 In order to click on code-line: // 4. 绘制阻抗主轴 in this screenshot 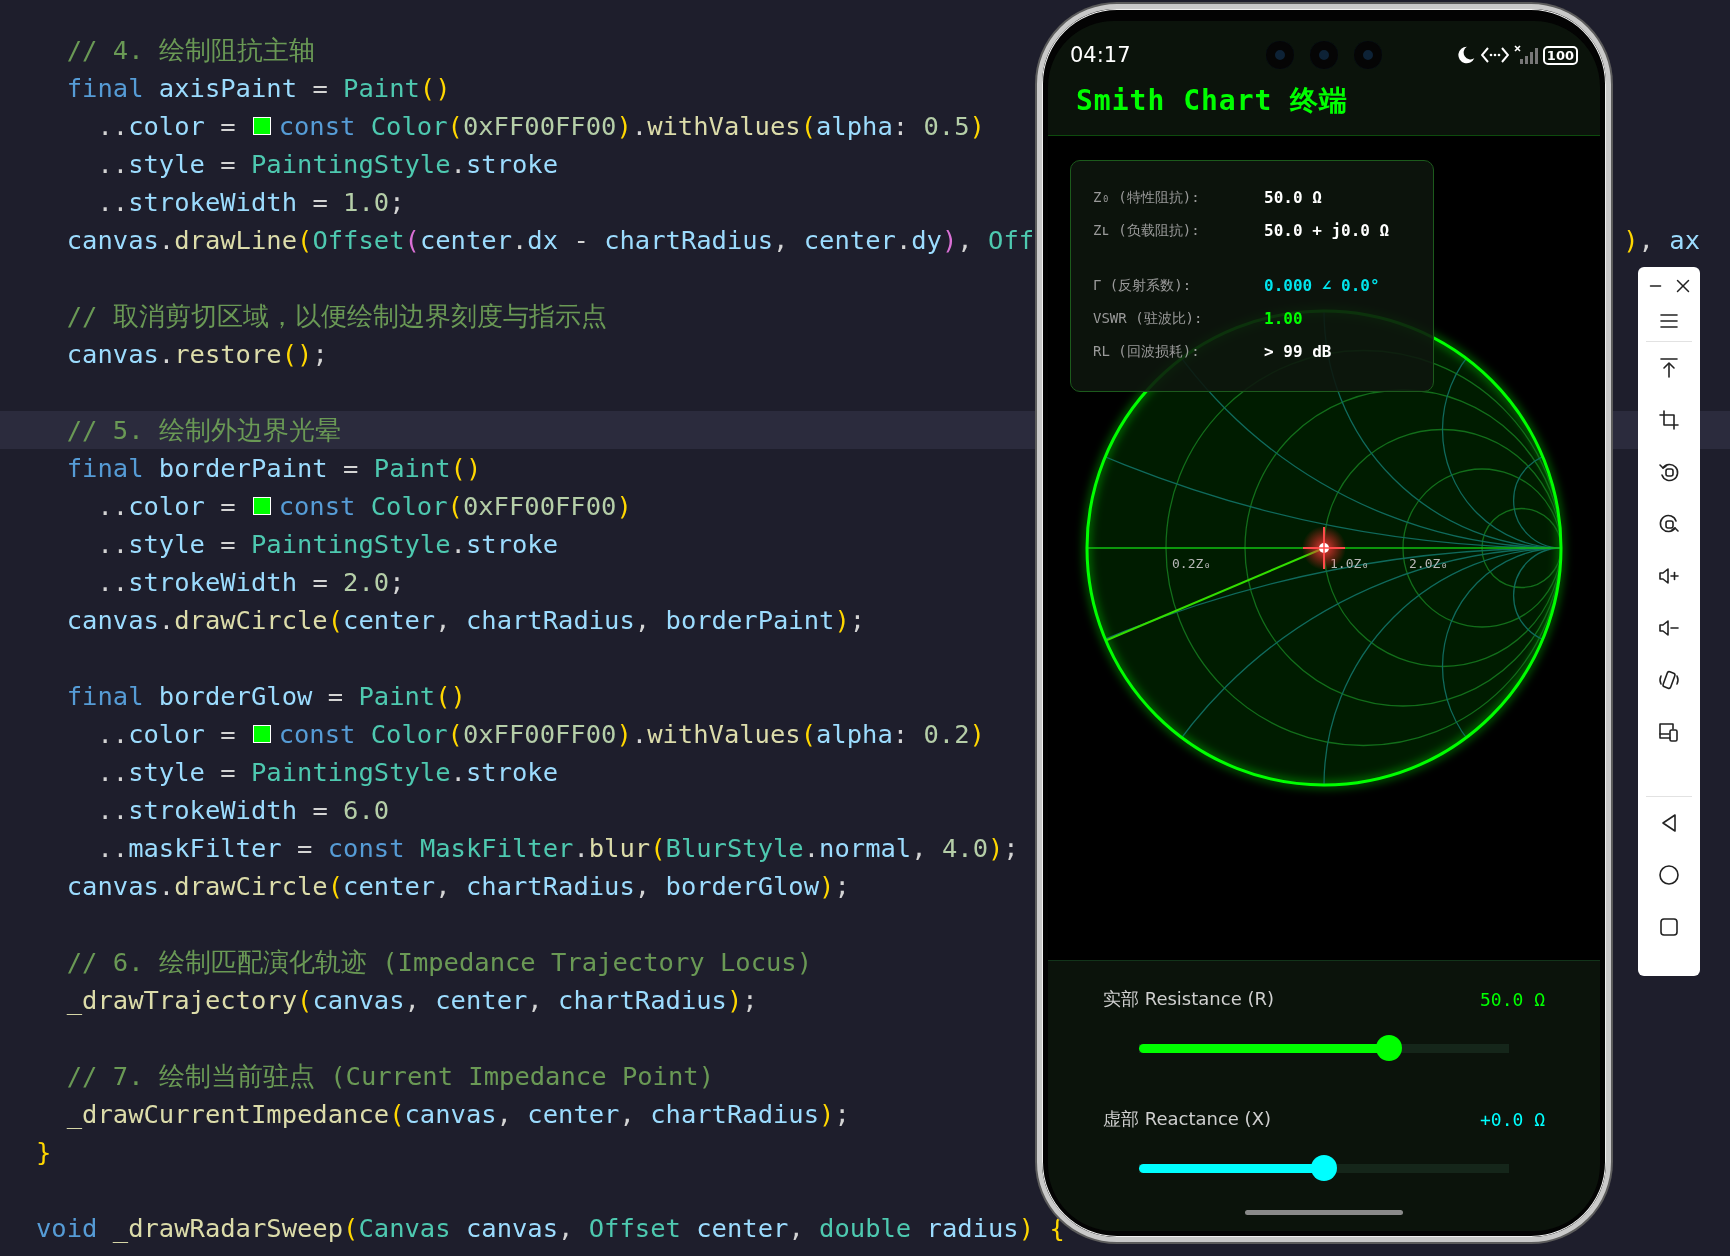, I will do `click(190, 50)`.